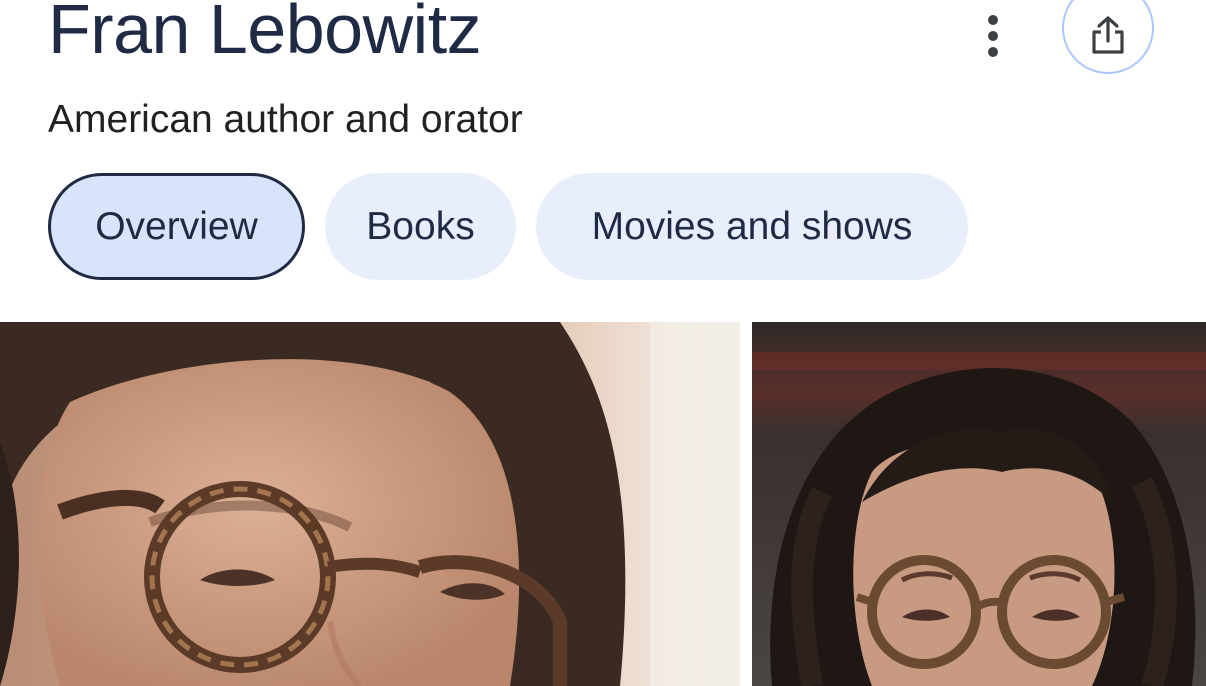 Image resolution: width=1206 pixels, height=686 pixels. What do you see at coordinates (752, 226) in the screenshot?
I see `tab-movies-and-shows: Movies and shows` at bounding box center [752, 226].